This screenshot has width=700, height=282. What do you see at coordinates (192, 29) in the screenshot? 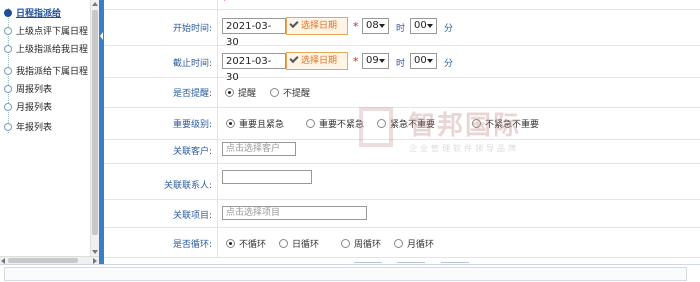
I see `start-time-label: 开始时间:` at bounding box center [192, 29].